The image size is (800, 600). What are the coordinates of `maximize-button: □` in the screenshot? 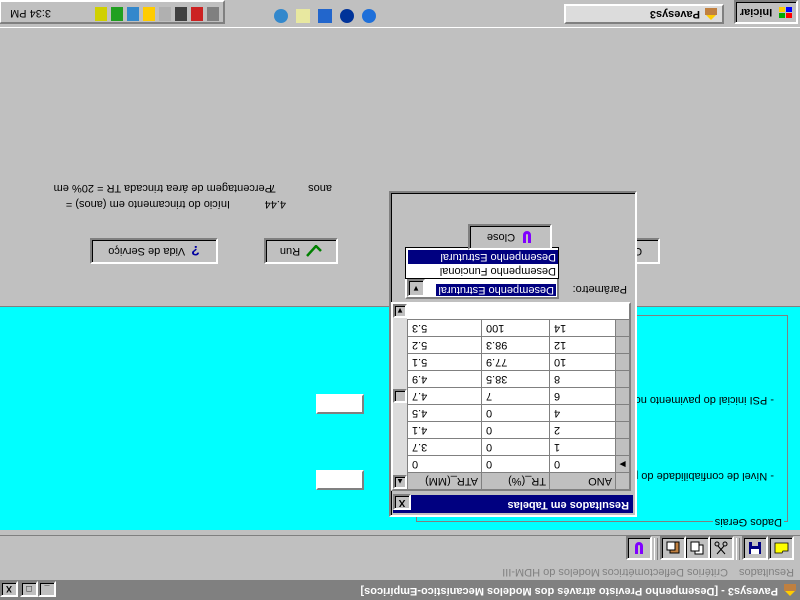 It's located at (29, 589).